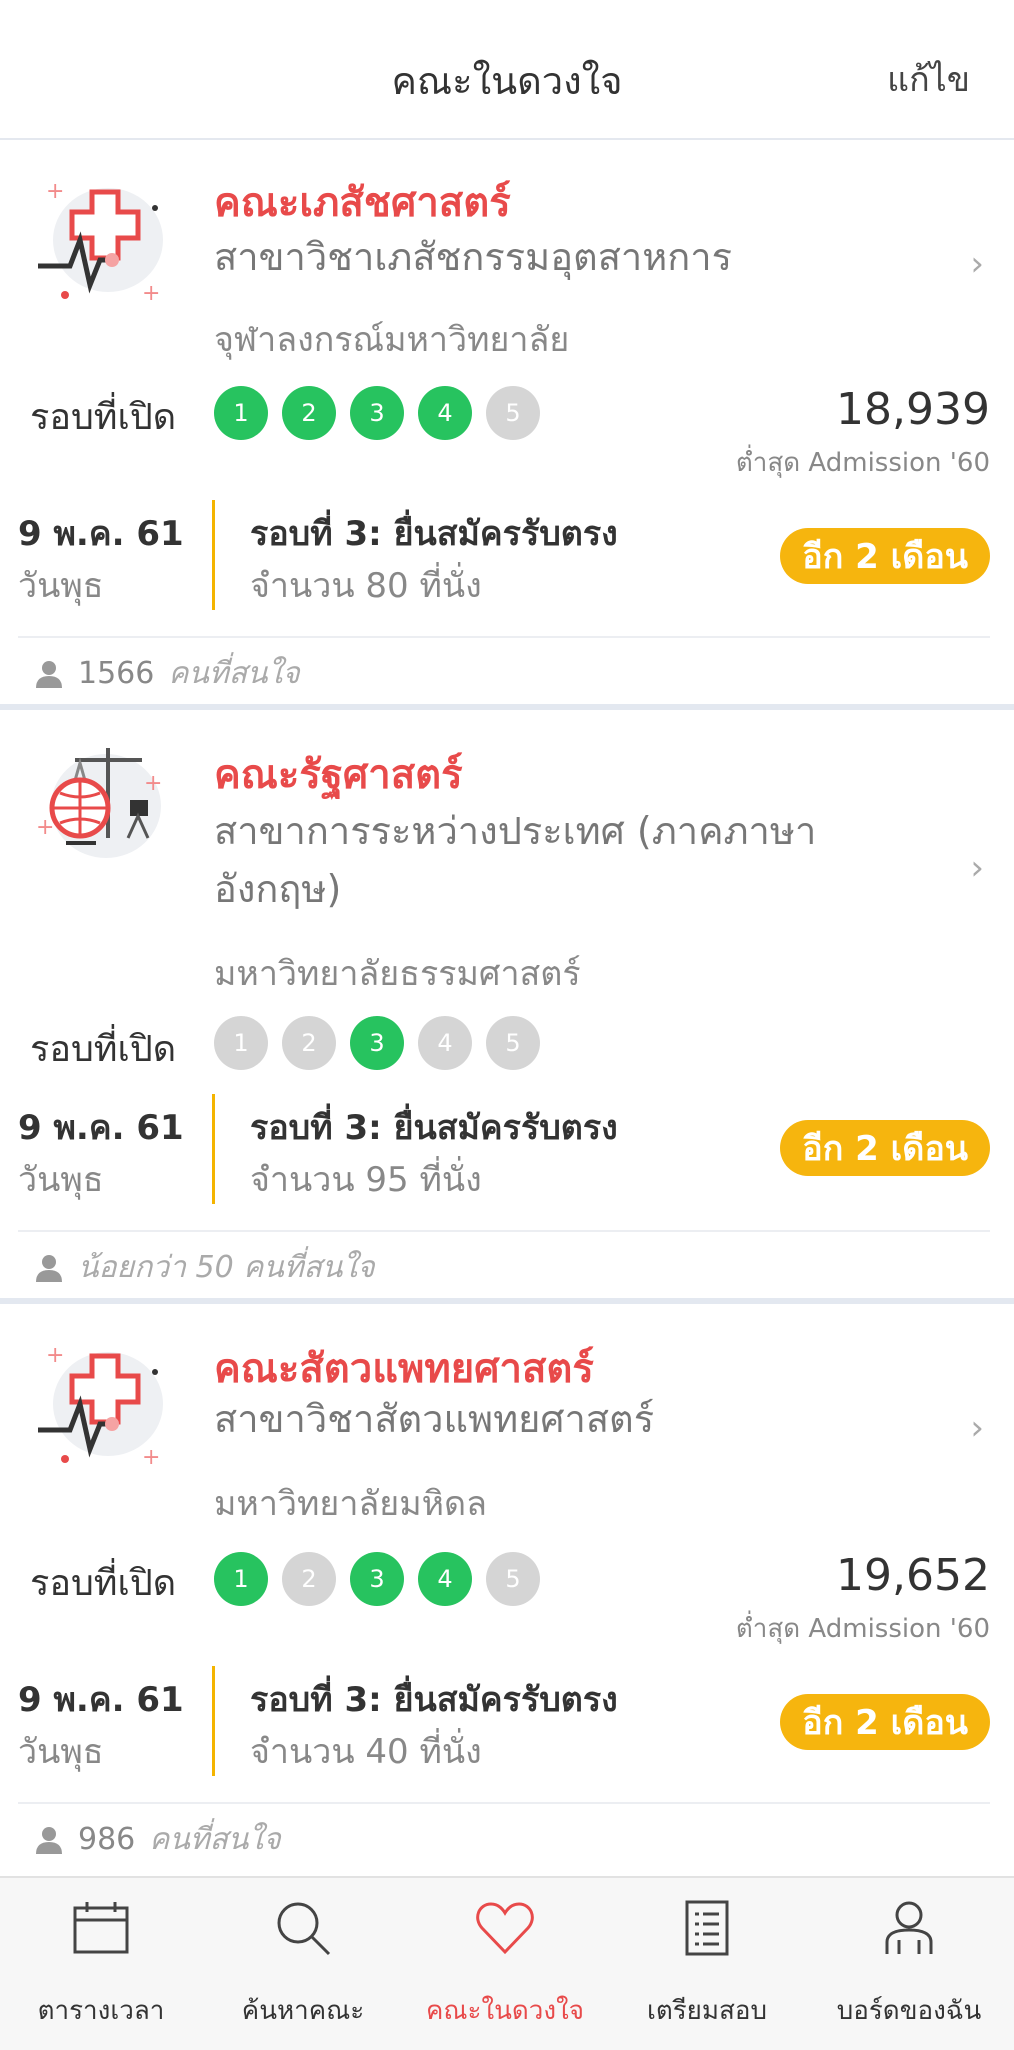 This screenshot has width=1014, height=2050. I want to click on interested-count: 1566 คนที่สนใจ, so click(167, 673).